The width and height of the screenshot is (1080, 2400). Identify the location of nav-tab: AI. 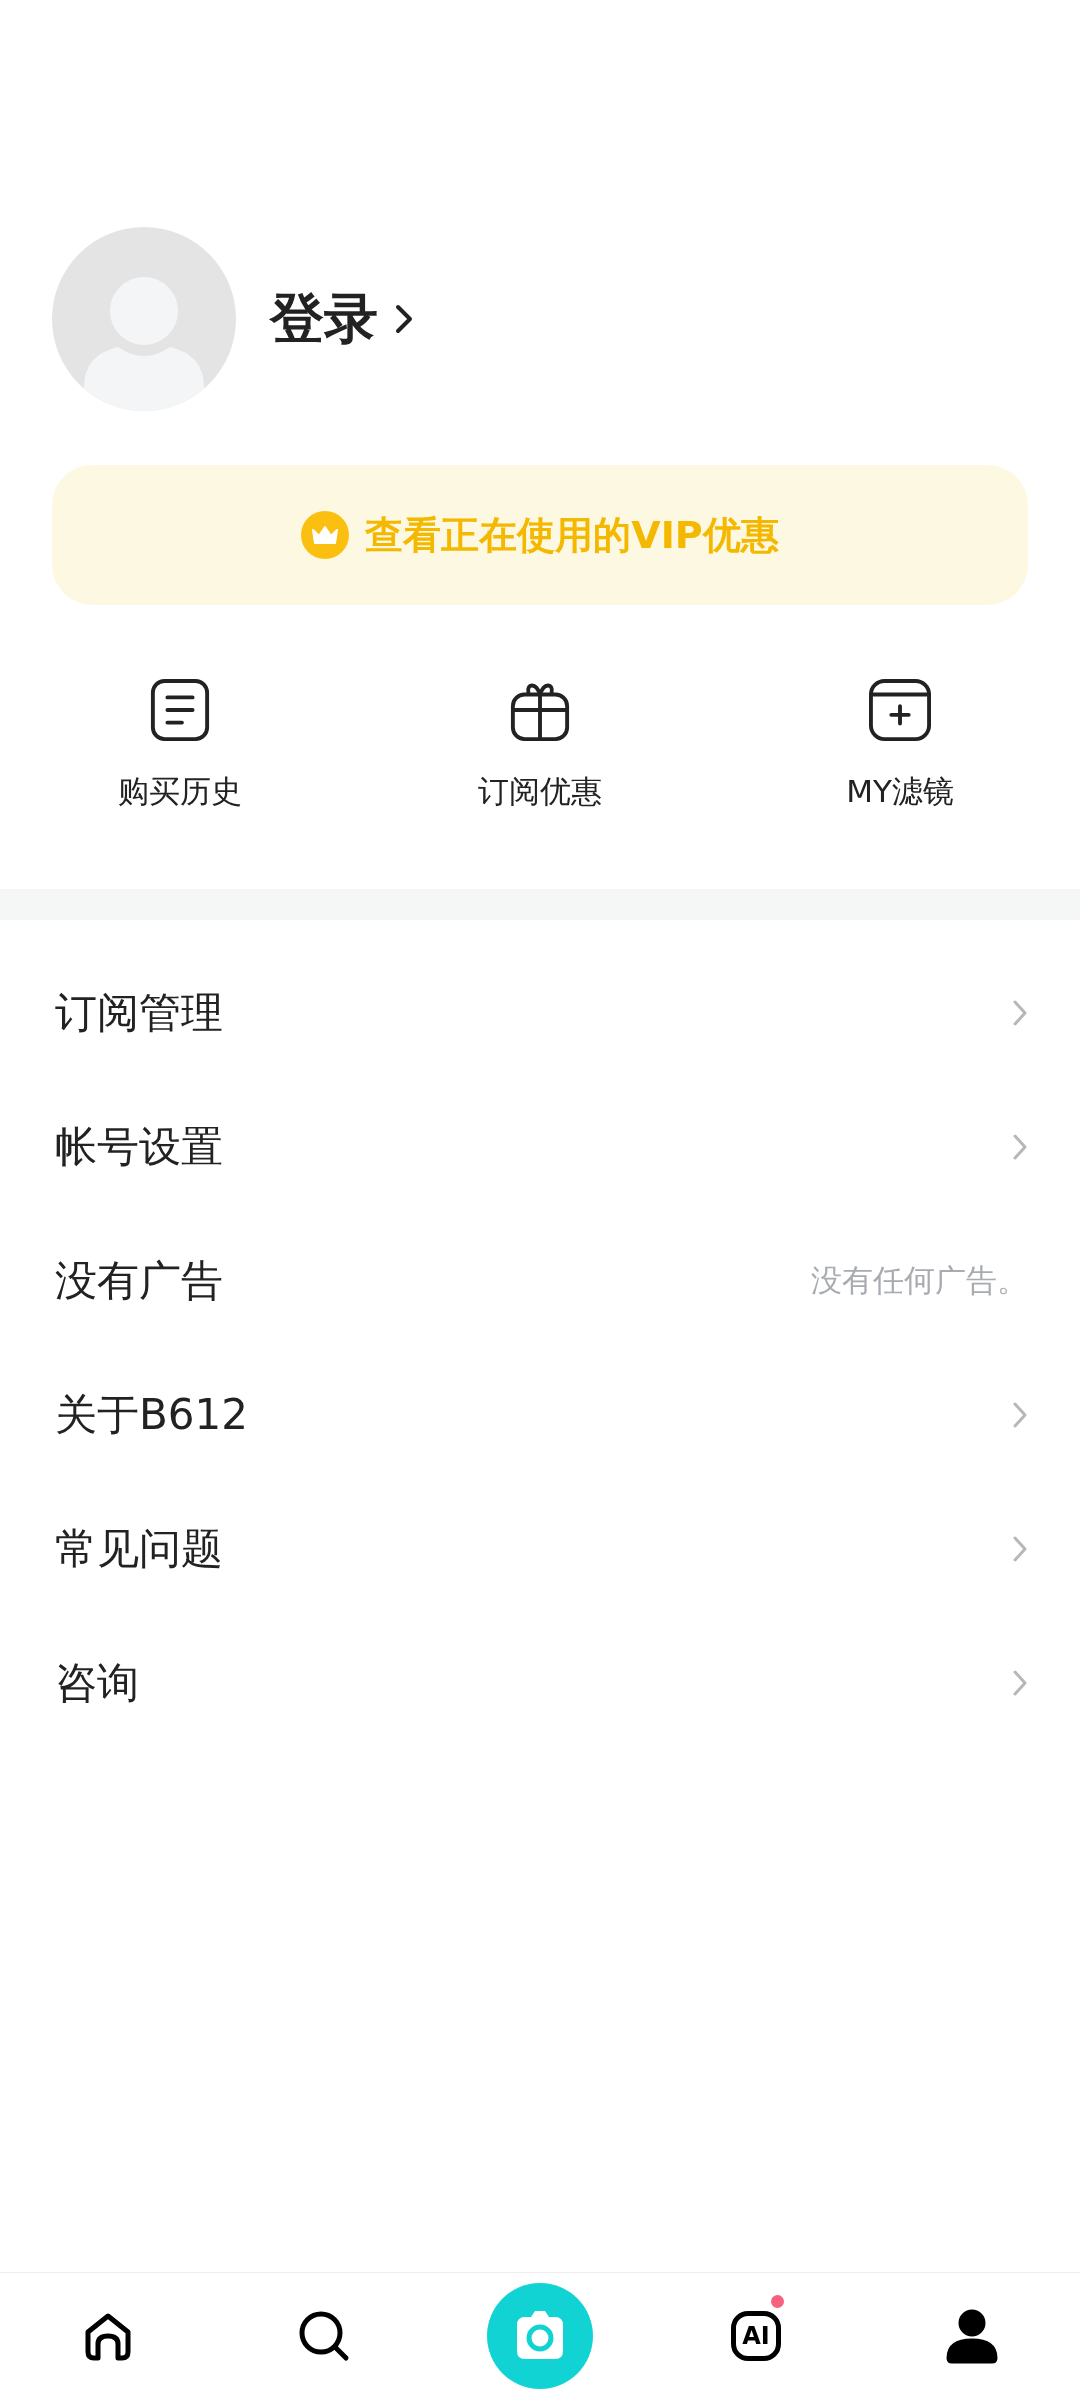
(756, 2336).